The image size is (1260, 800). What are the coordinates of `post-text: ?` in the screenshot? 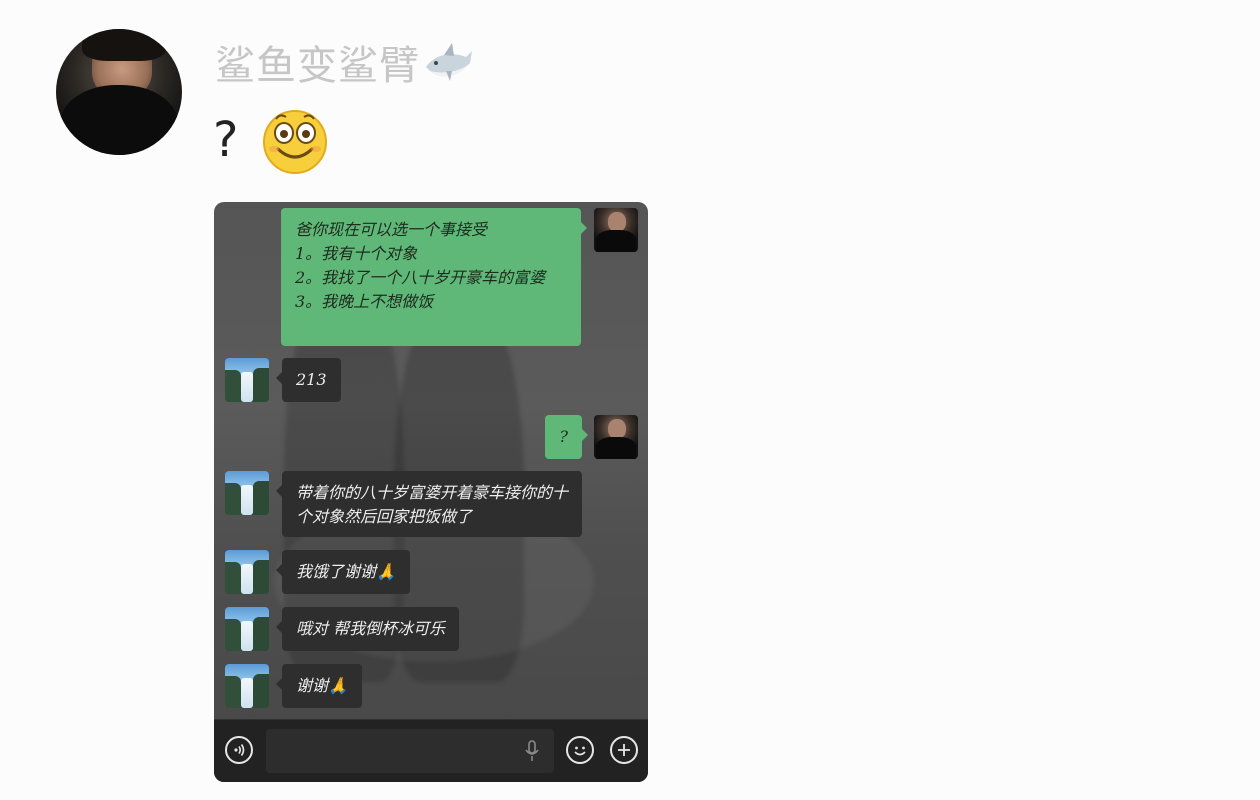 It's located at (271, 140).